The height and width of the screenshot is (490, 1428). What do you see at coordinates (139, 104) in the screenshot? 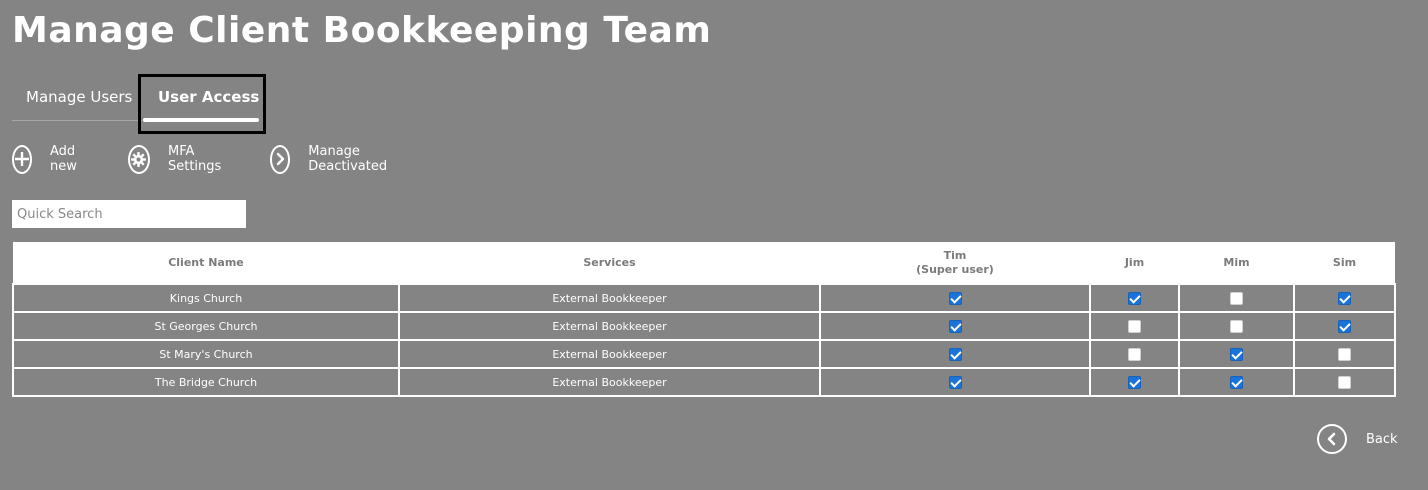
I see `tab-bar: Manage Users User Access` at bounding box center [139, 104].